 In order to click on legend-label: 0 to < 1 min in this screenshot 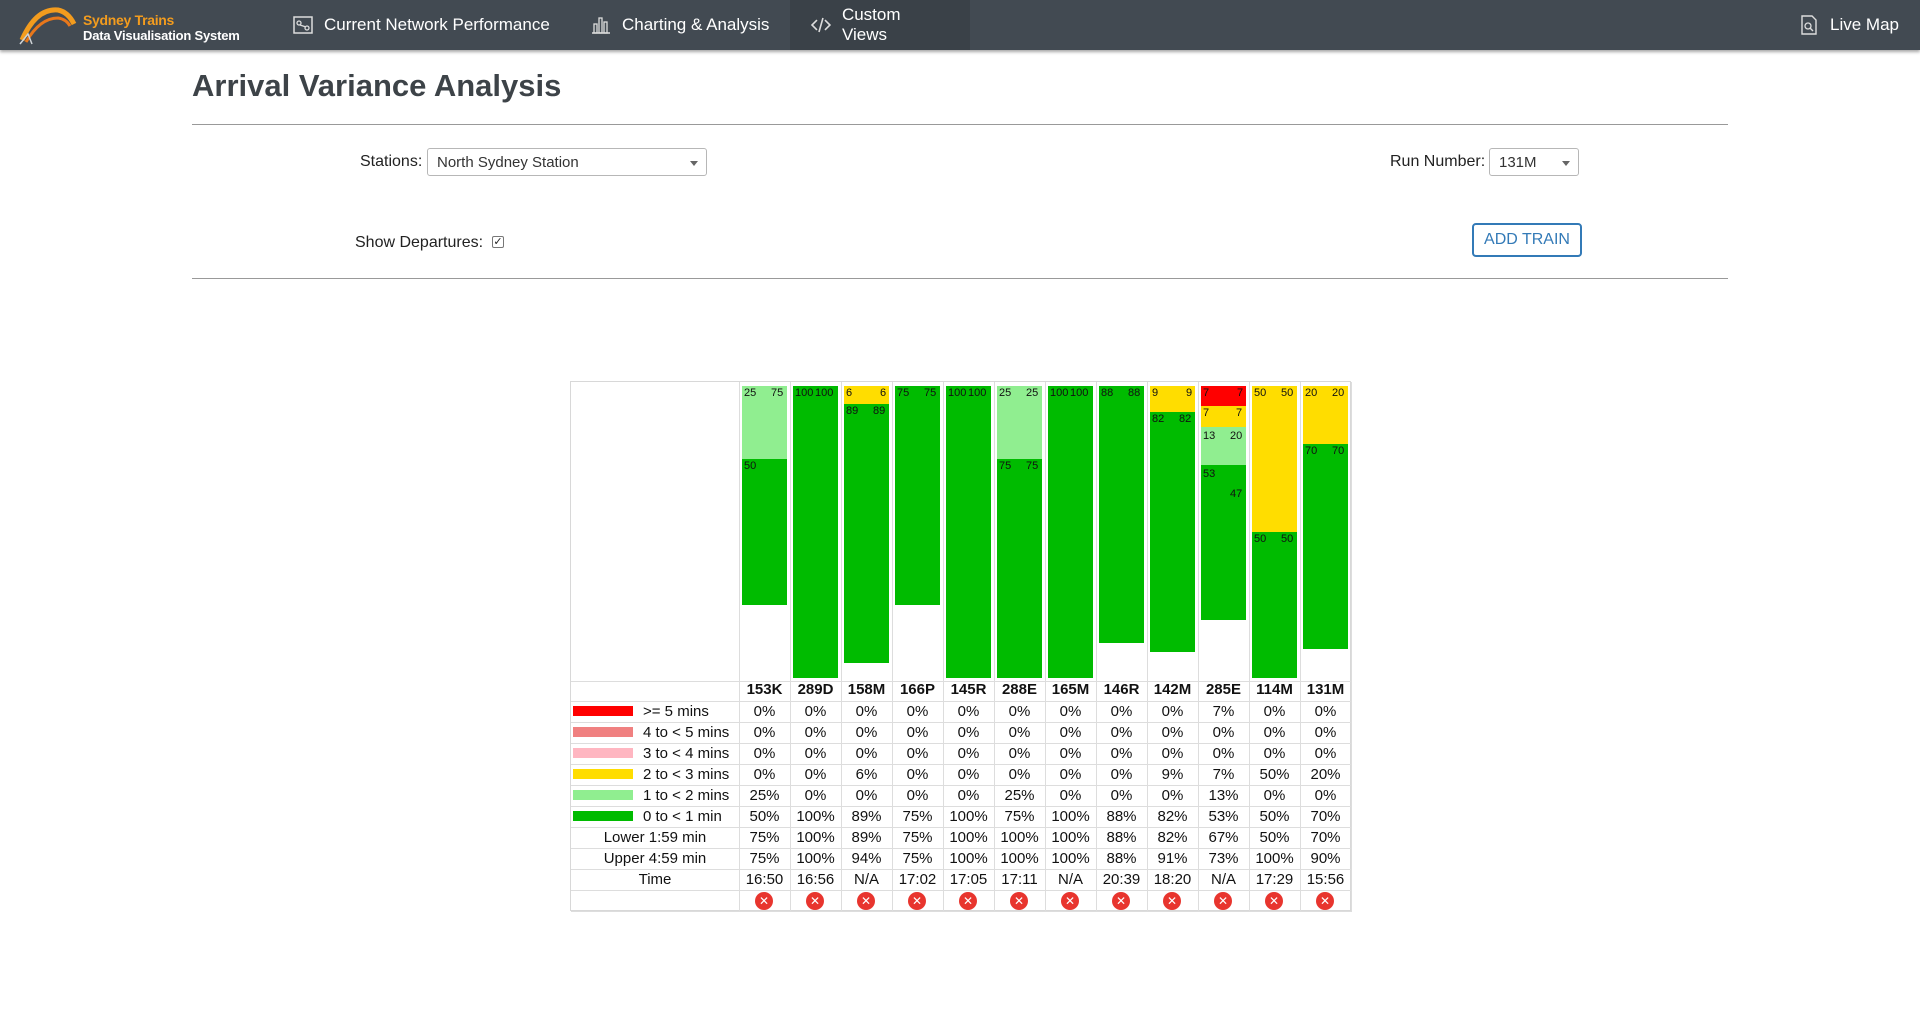, I will do `click(682, 816)`.